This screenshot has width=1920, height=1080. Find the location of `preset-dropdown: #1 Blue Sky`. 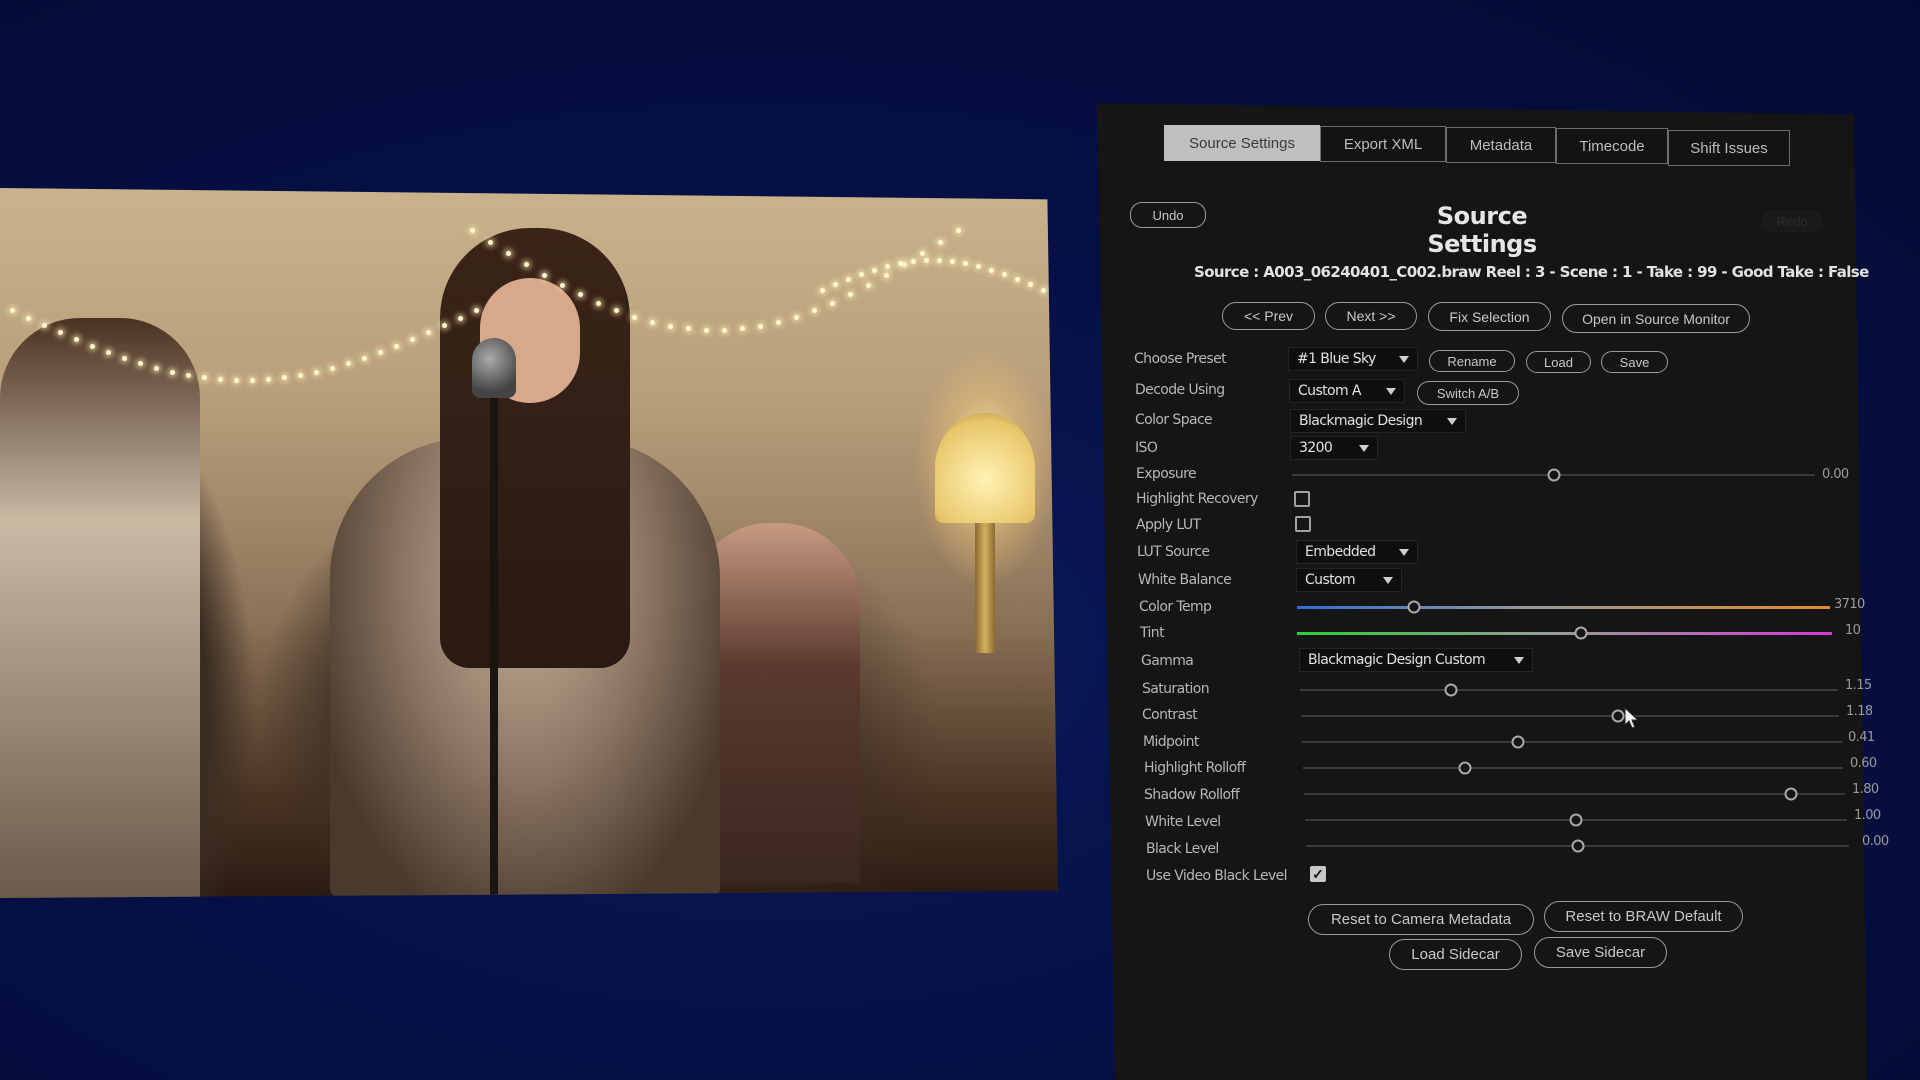

preset-dropdown: #1 Blue Sky is located at coordinates (1353, 359).